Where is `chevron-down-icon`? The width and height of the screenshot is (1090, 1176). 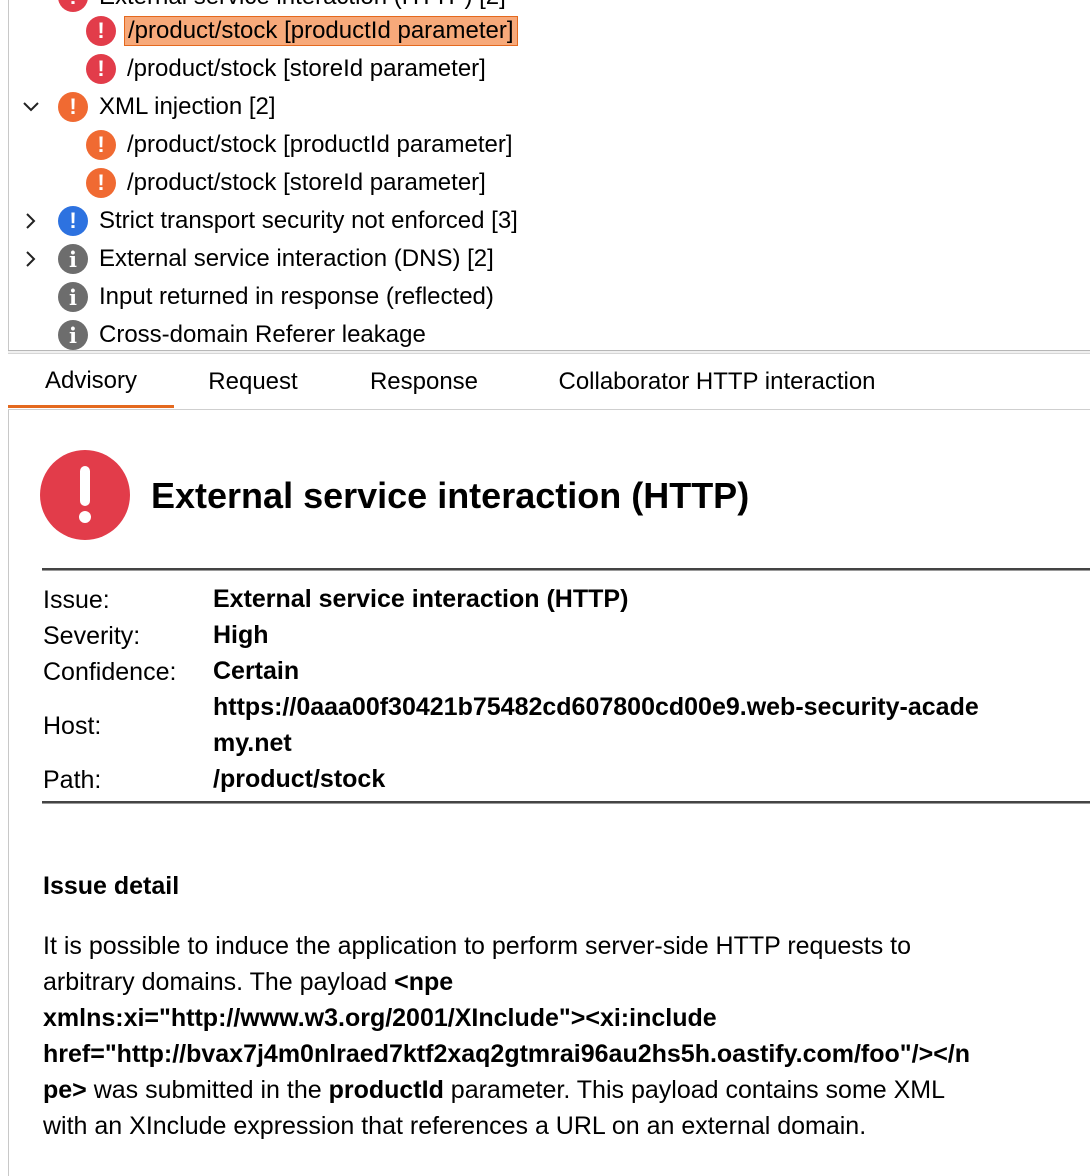 chevron-down-icon is located at coordinates (31, 107).